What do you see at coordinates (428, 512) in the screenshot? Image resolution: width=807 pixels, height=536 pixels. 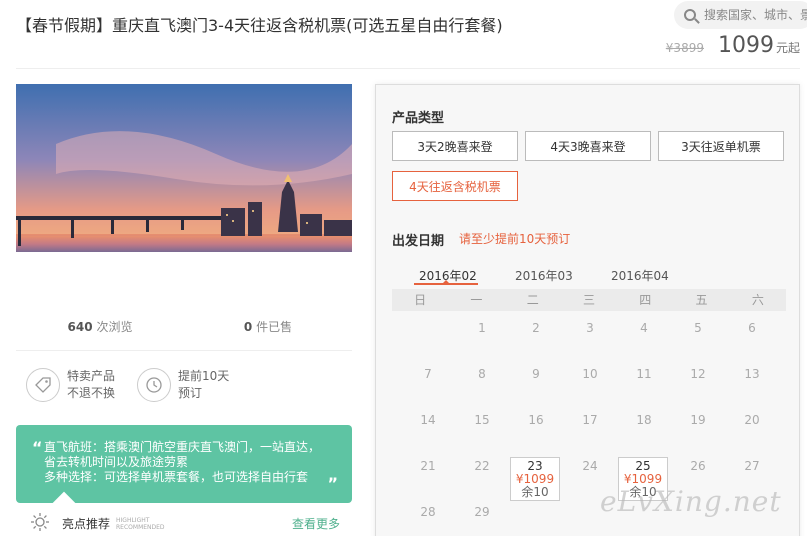 I see `calendar-day: 28` at bounding box center [428, 512].